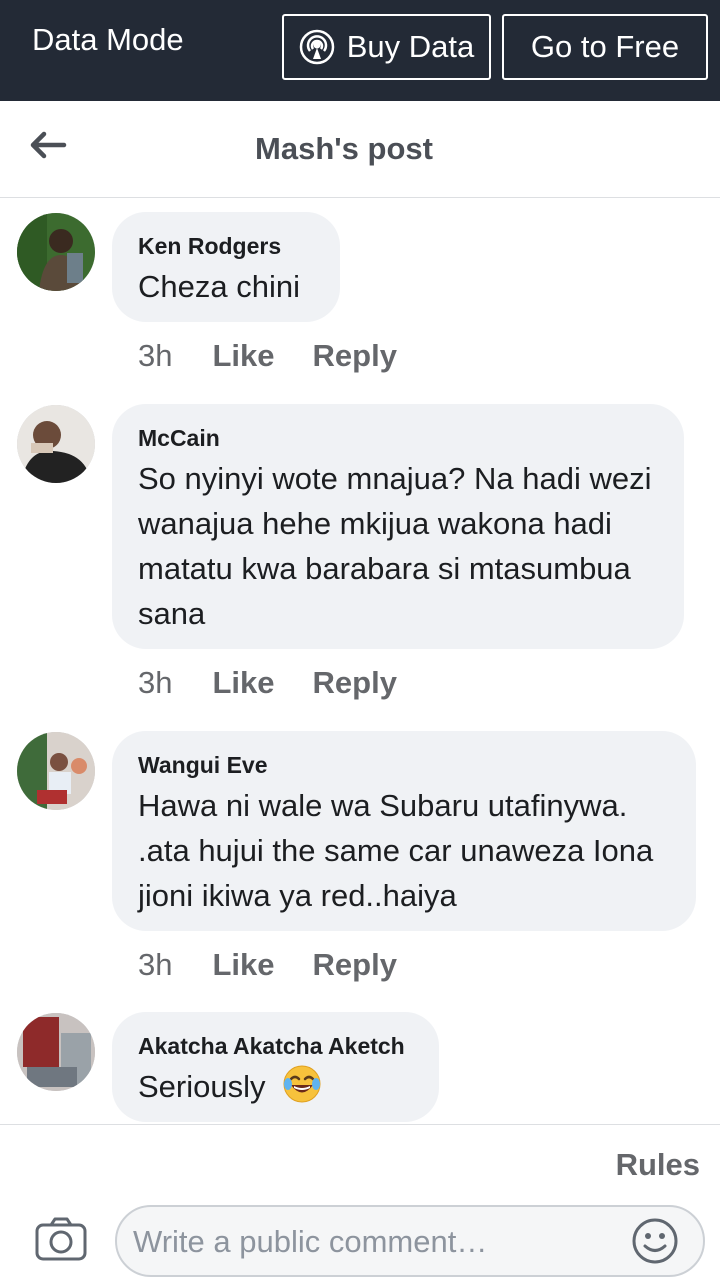  What do you see at coordinates (61, 1239) in the screenshot?
I see `camera-icon` at bounding box center [61, 1239].